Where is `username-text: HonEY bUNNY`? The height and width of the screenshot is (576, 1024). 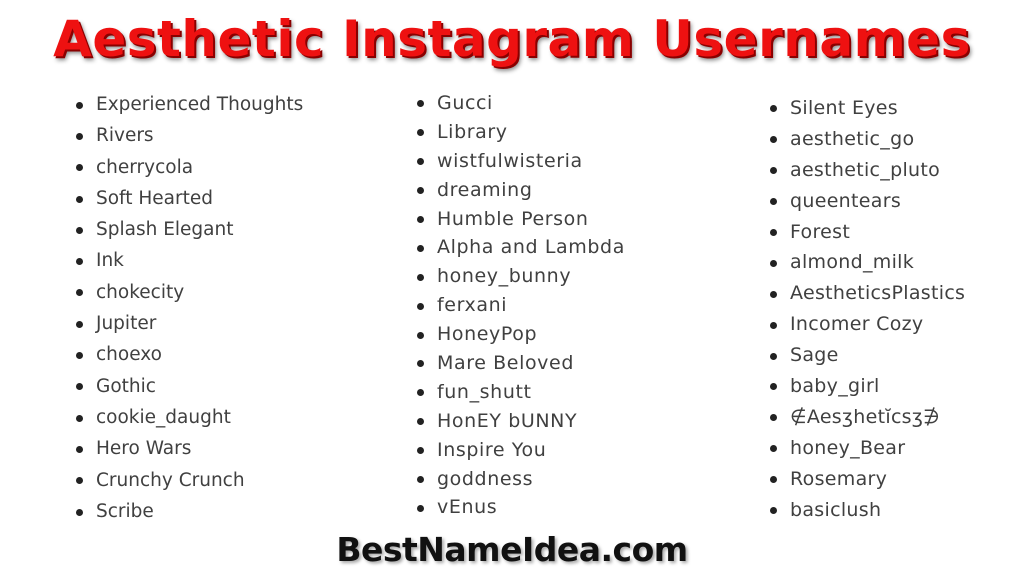 username-text: HonEY bUNNY is located at coordinates (507, 420).